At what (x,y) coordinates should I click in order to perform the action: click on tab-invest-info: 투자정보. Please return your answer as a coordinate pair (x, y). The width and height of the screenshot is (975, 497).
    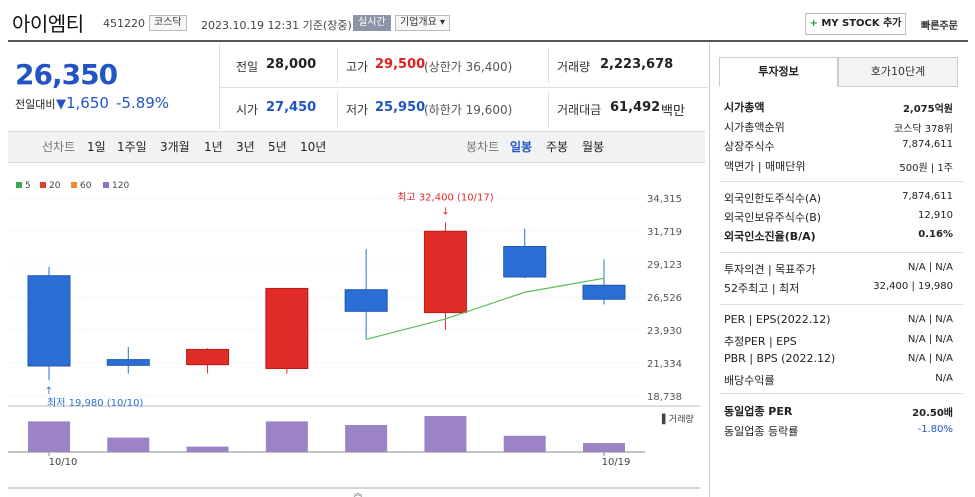
    Looking at the image, I should click on (778, 72).